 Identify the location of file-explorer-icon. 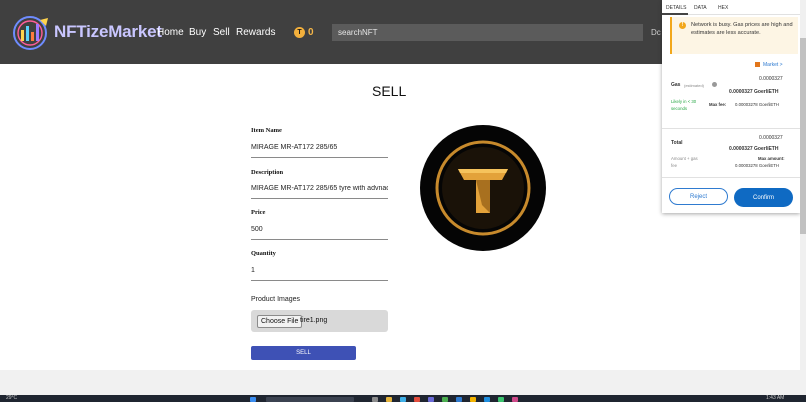
(389, 399).